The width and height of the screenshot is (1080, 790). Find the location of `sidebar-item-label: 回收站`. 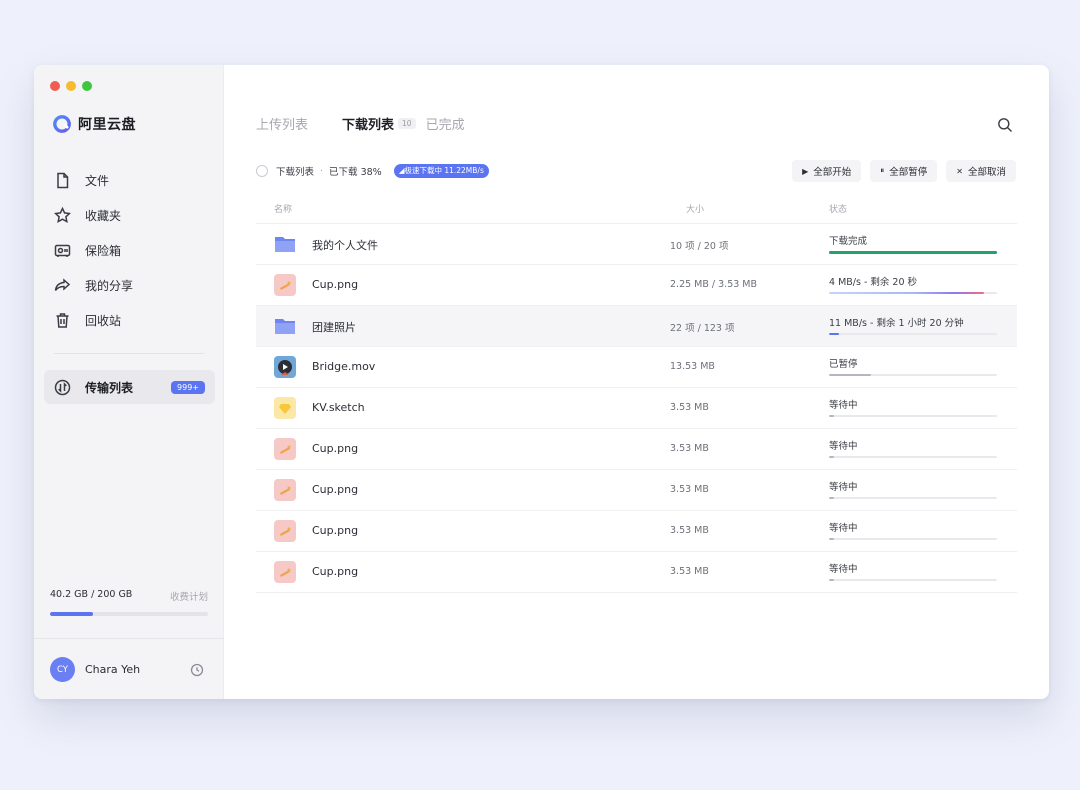

sidebar-item-label: 回收站 is located at coordinates (103, 321).